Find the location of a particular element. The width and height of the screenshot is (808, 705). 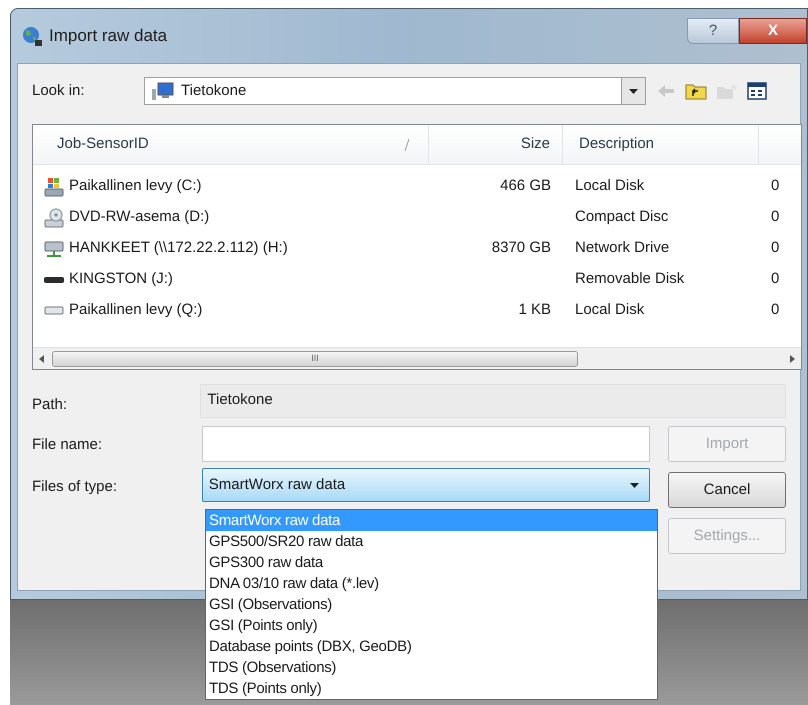

scroll-thumb: III is located at coordinates (315, 358).